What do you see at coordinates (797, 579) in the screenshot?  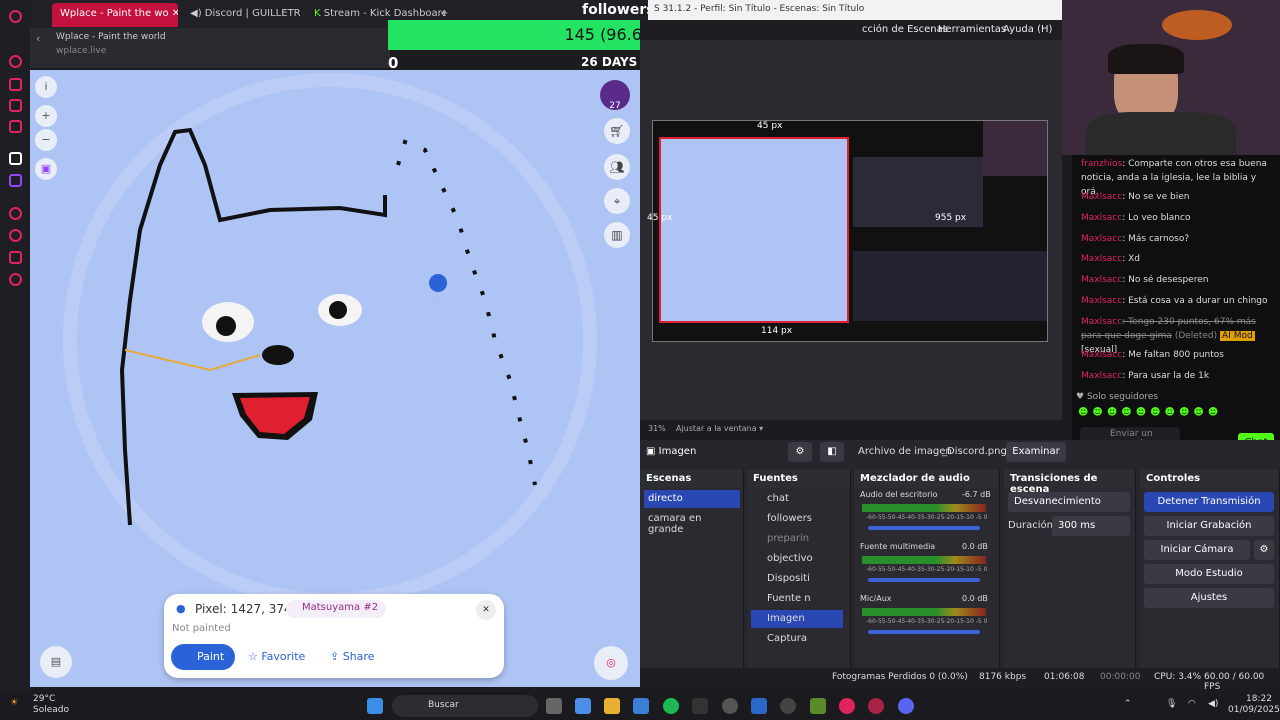 I see `source-item: Dispositi` at bounding box center [797, 579].